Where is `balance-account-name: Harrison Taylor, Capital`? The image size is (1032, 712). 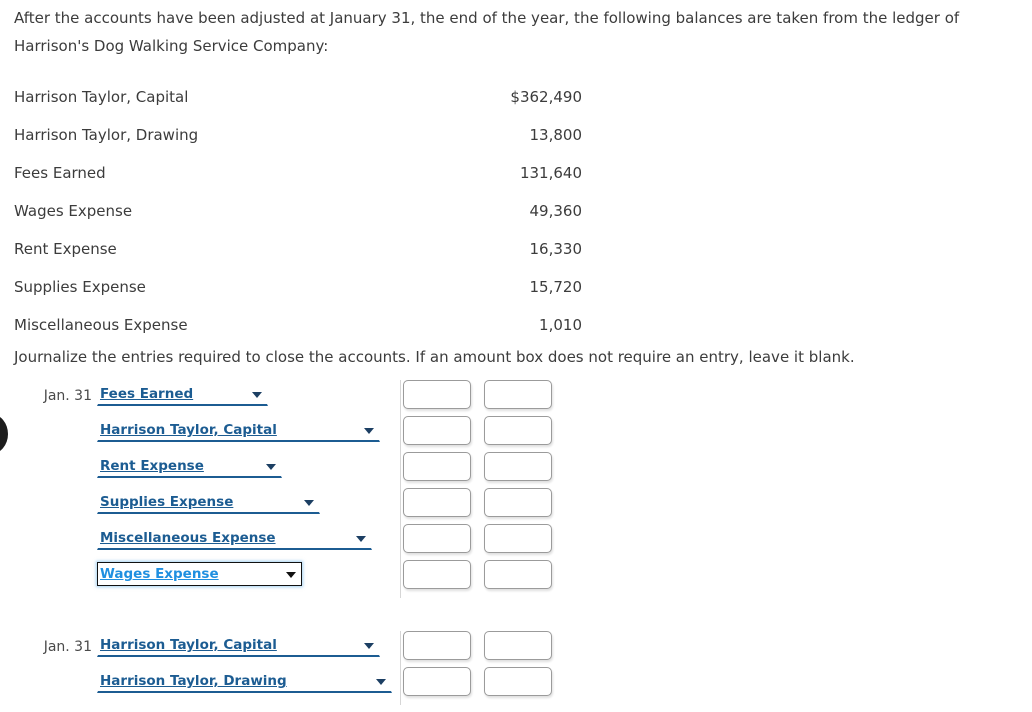
balance-account-name: Harrison Taylor, Capital is located at coordinates (101, 97).